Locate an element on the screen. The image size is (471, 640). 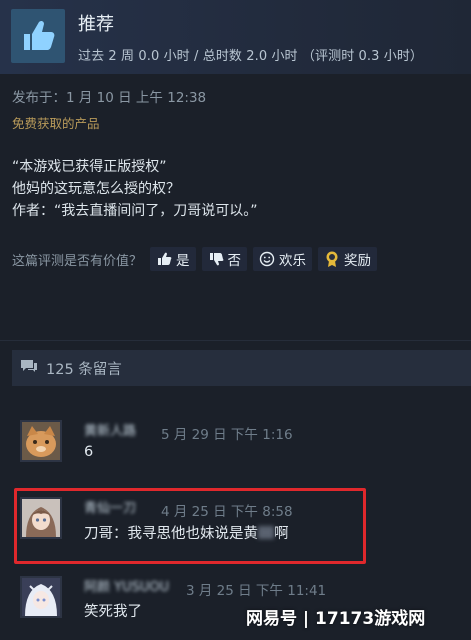
comment-author: 阿颜 YUSUOU is located at coordinates (126, 585).